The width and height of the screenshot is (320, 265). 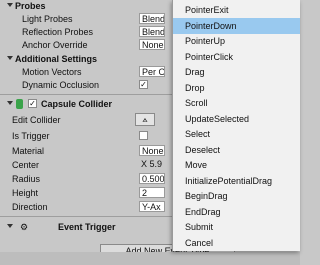 I want to click on menu-item-begin-drag: BeginDrag, so click(x=236, y=196).